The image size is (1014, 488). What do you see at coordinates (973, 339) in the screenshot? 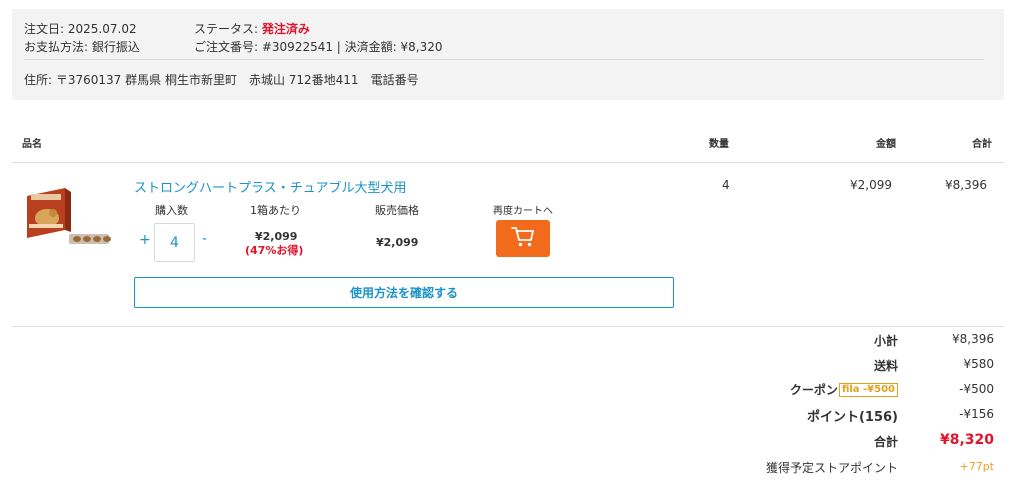
I see `subtotal-value: ¥8,396` at bounding box center [973, 339].